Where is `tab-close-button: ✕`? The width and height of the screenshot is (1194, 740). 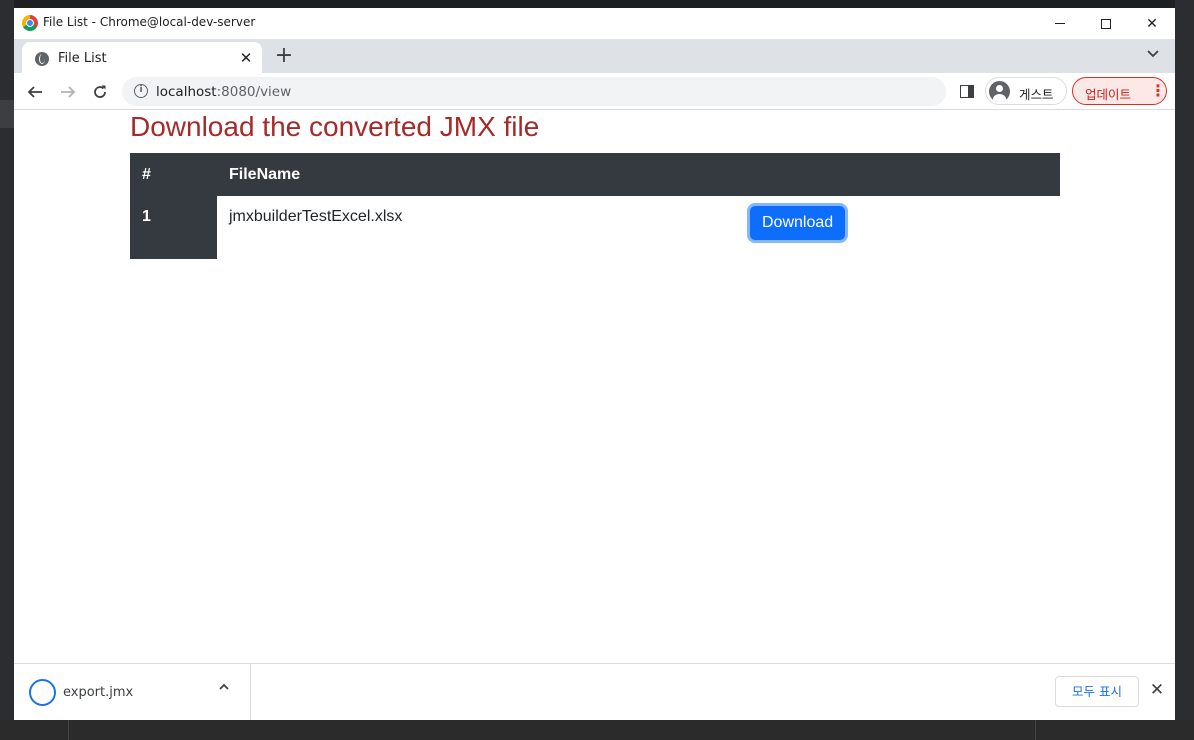
tab-close-button: ✕ is located at coordinates (246, 58).